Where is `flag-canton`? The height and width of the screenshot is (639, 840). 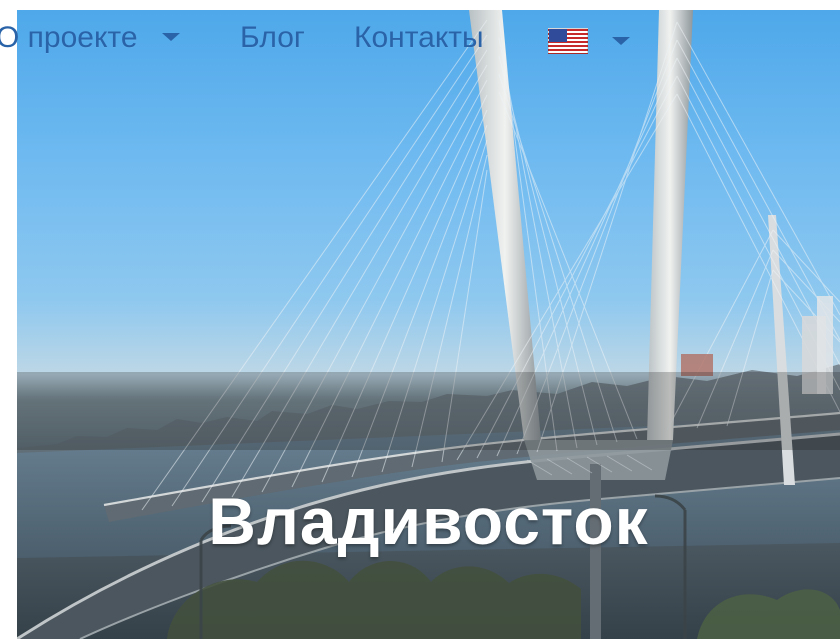 flag-canton is located at coordinates (558, 35).